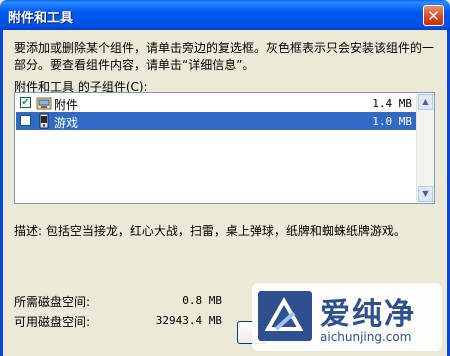 The width and height of the screenshot is (450, 356). I want to click on item-size: 1.0 MB, so click(392, 121).